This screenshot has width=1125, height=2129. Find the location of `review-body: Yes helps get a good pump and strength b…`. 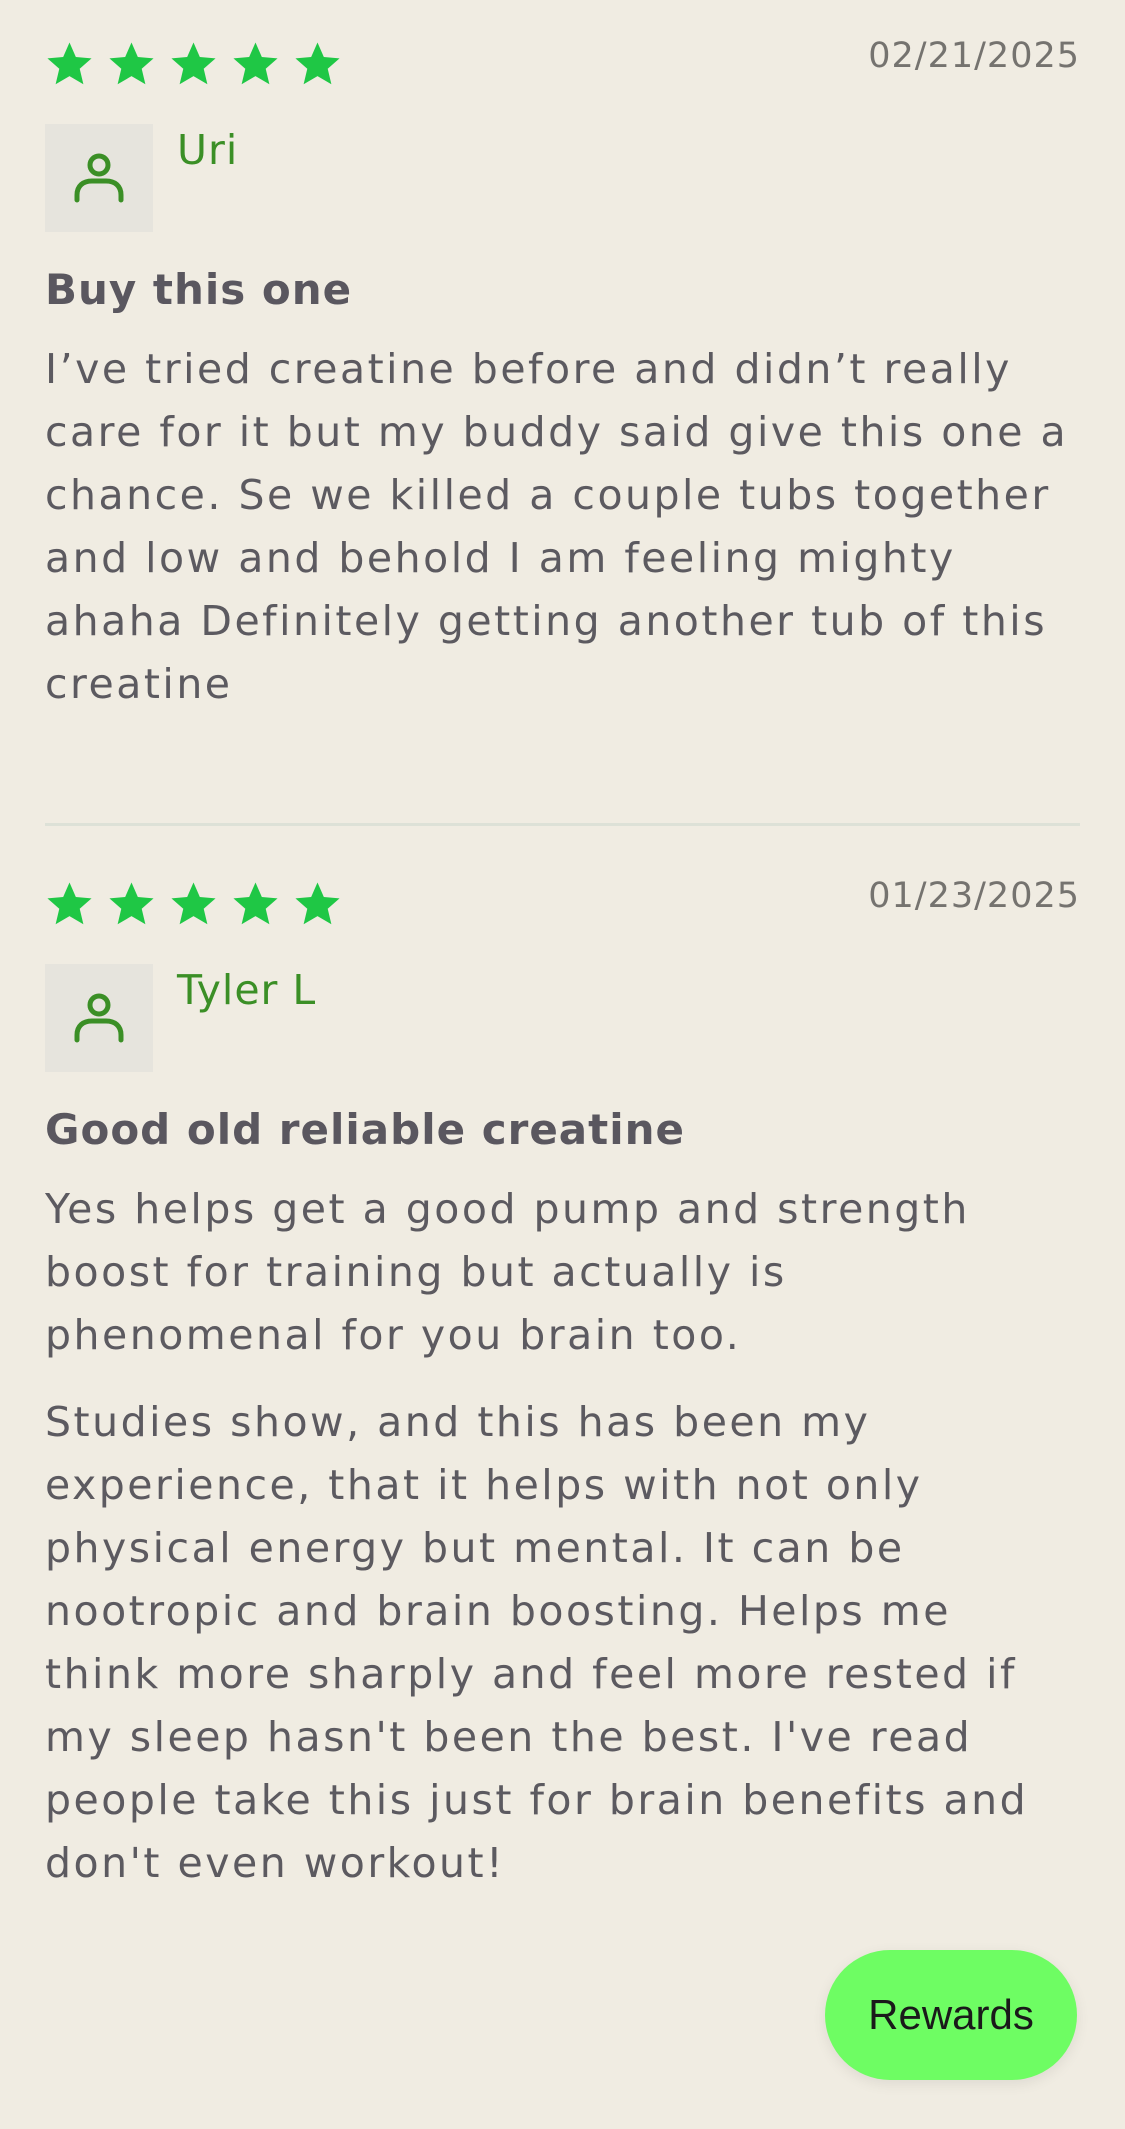

review-body: Yes helps get a good pump and strength b… is located at coordinates (507, 1272).